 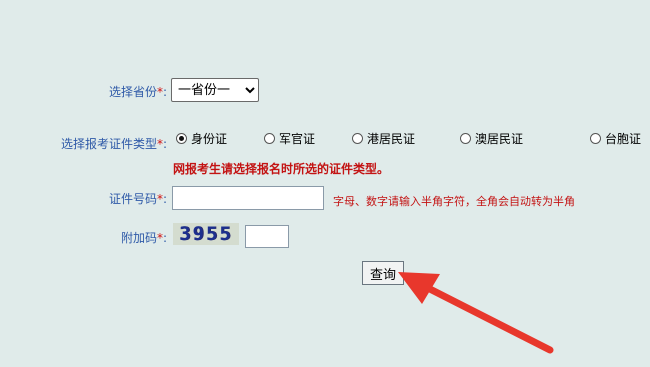 I want to click on radio-label: 台胞证, so click(x=623, y=139).